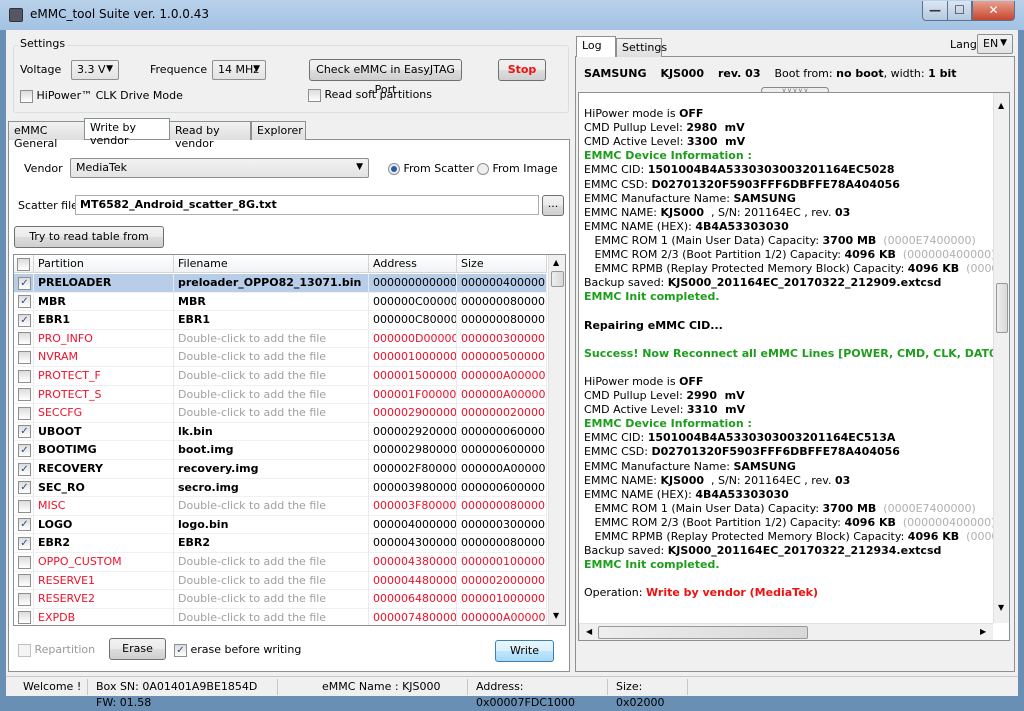 This screenshot has height=711, width=1024. Describe the element at coordinates (483, 169) in the screenshot. I see `radio-unselected` at that location.